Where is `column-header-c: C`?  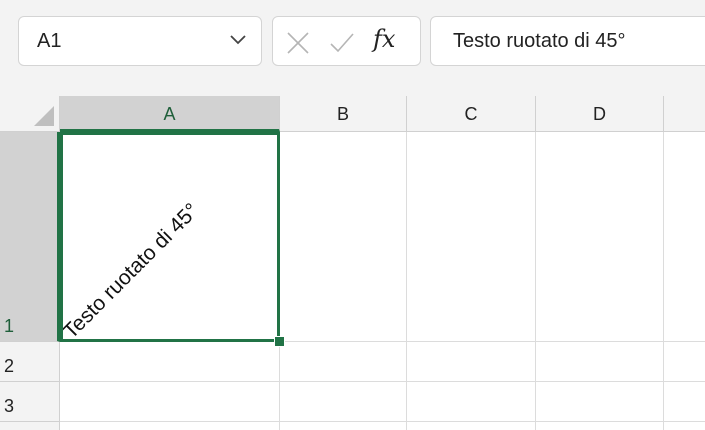 column-header-c: C is located at coordinates (471, 114).